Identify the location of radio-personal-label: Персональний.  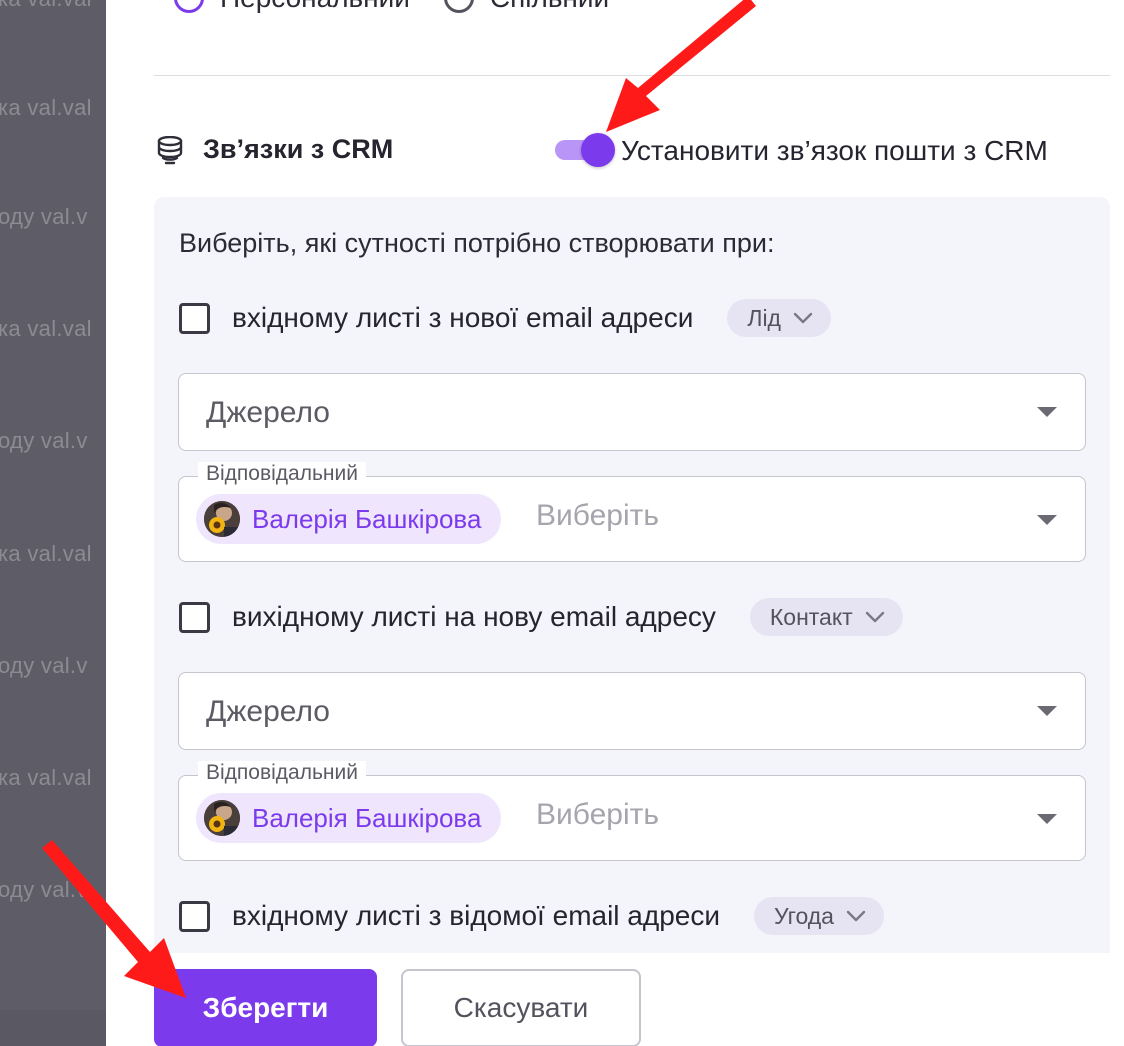
(315, 7).